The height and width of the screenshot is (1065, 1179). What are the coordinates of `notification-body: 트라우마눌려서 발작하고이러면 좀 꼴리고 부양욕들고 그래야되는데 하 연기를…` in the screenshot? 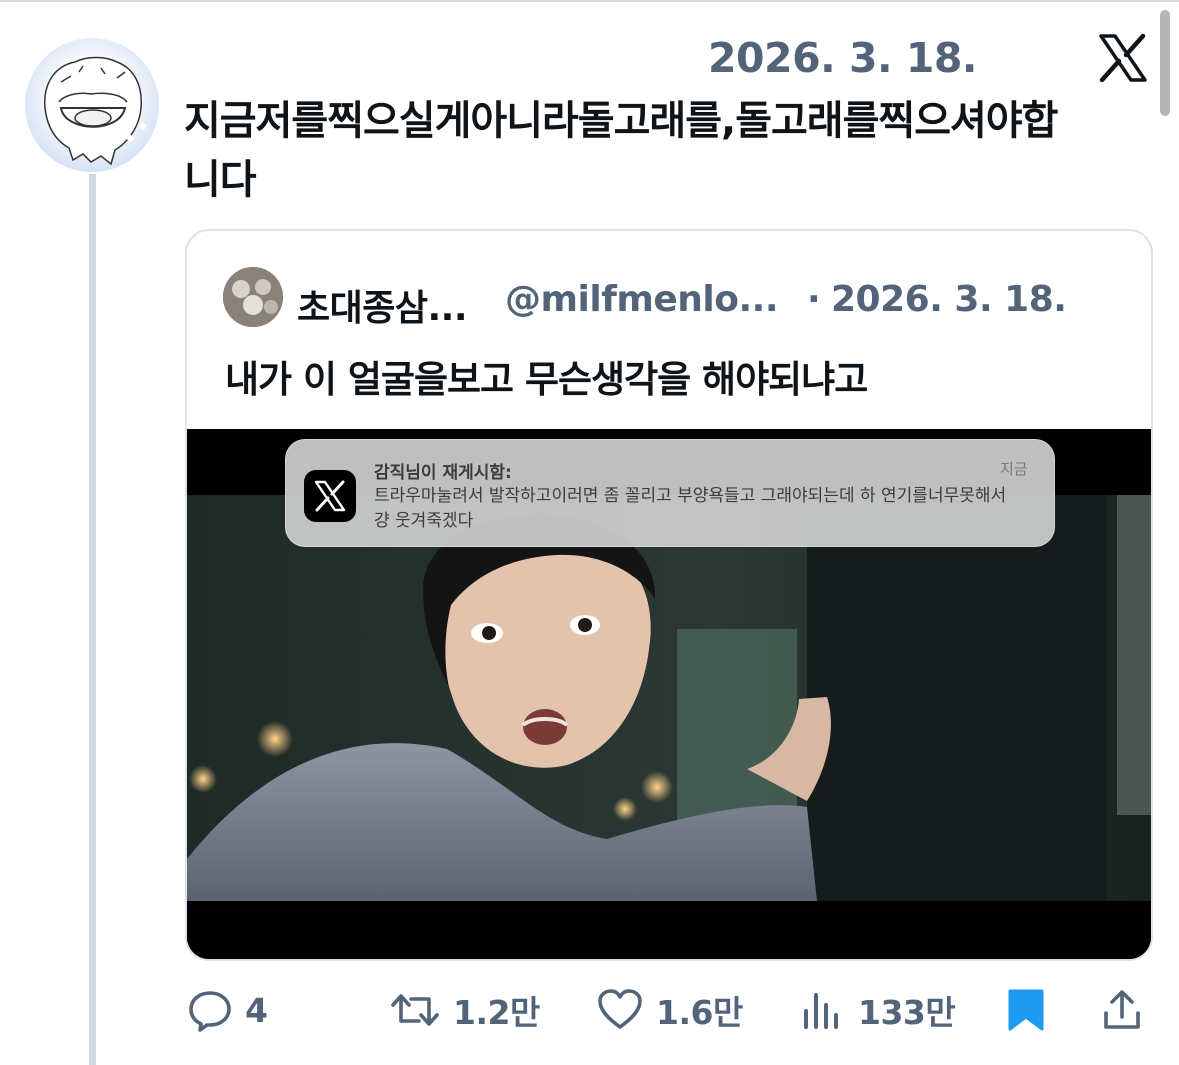 It's located at (690, 508).